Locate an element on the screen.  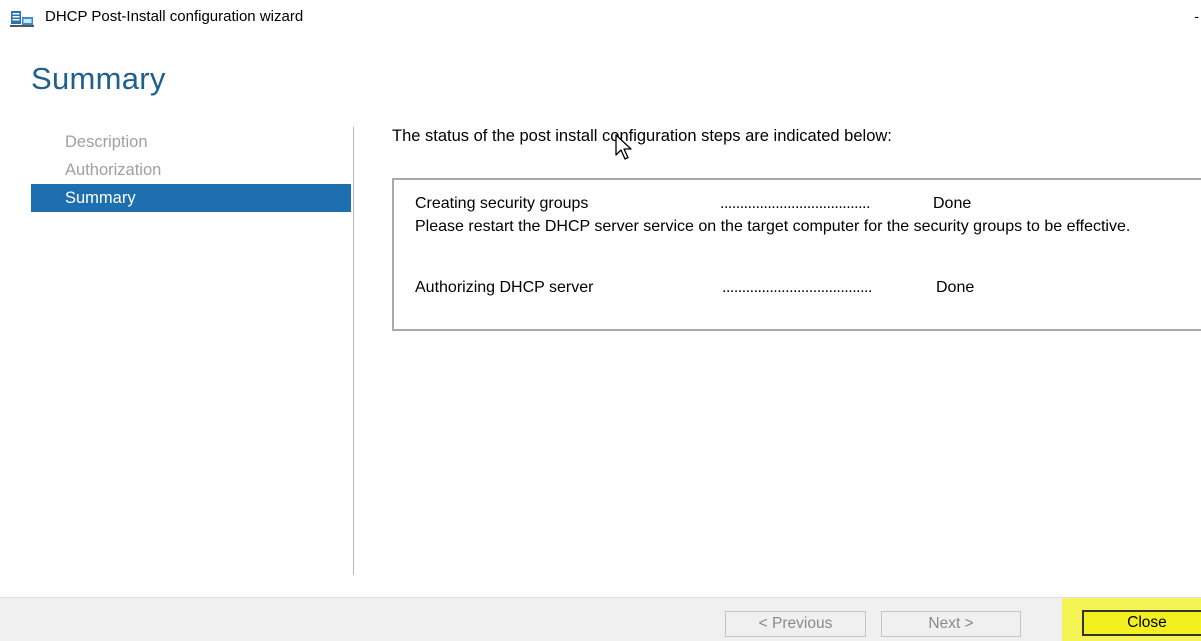
title-bar: DHCP Post-Install configuration wizard - is located at coordinates (600, 18).